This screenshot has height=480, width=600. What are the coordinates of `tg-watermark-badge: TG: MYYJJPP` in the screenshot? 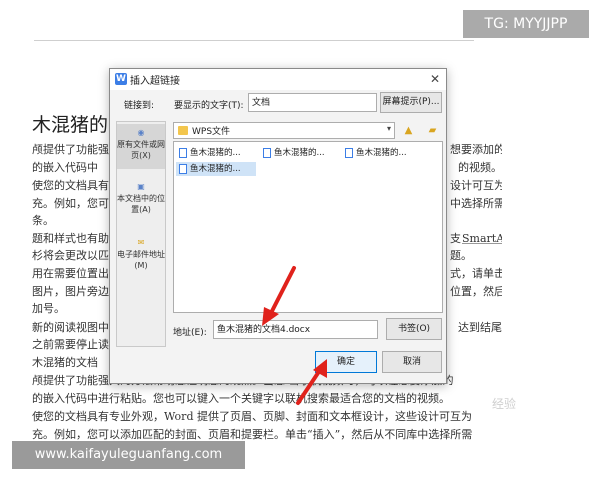 It's located at (526, 24).